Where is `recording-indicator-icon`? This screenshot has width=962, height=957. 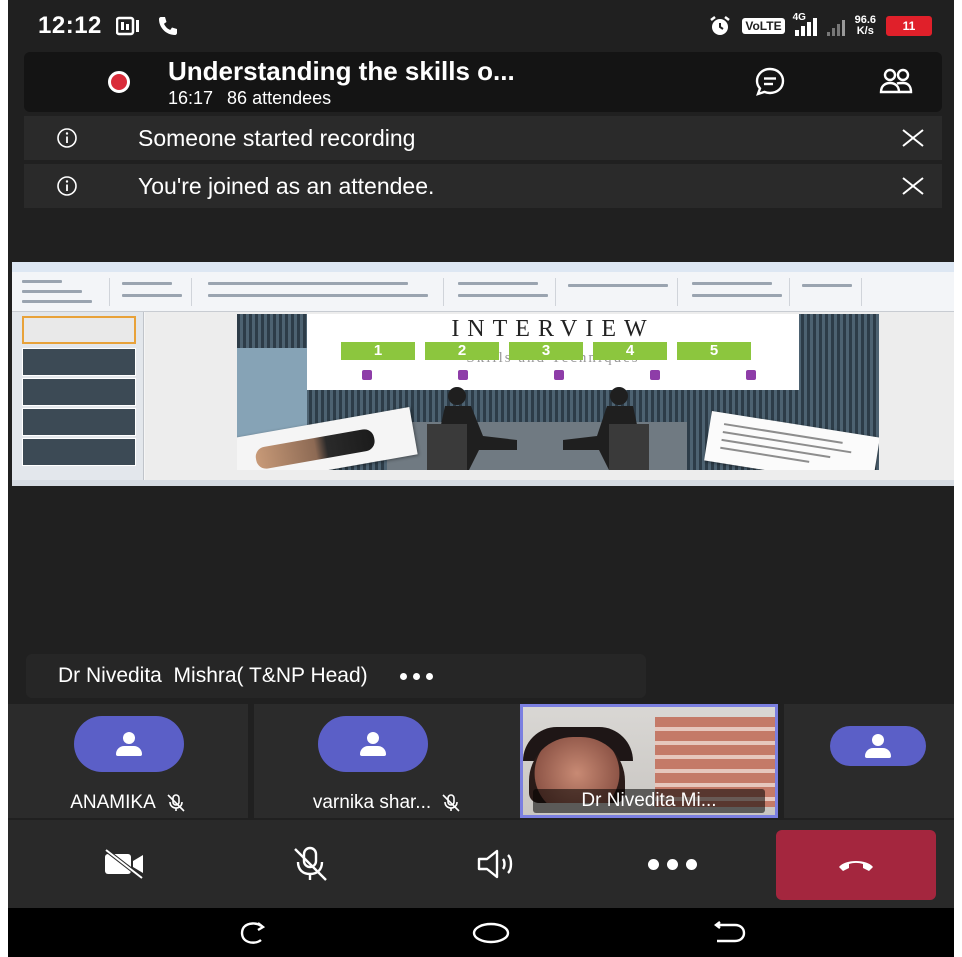
recording-indicator-icon is located at coordinates (119, 82).